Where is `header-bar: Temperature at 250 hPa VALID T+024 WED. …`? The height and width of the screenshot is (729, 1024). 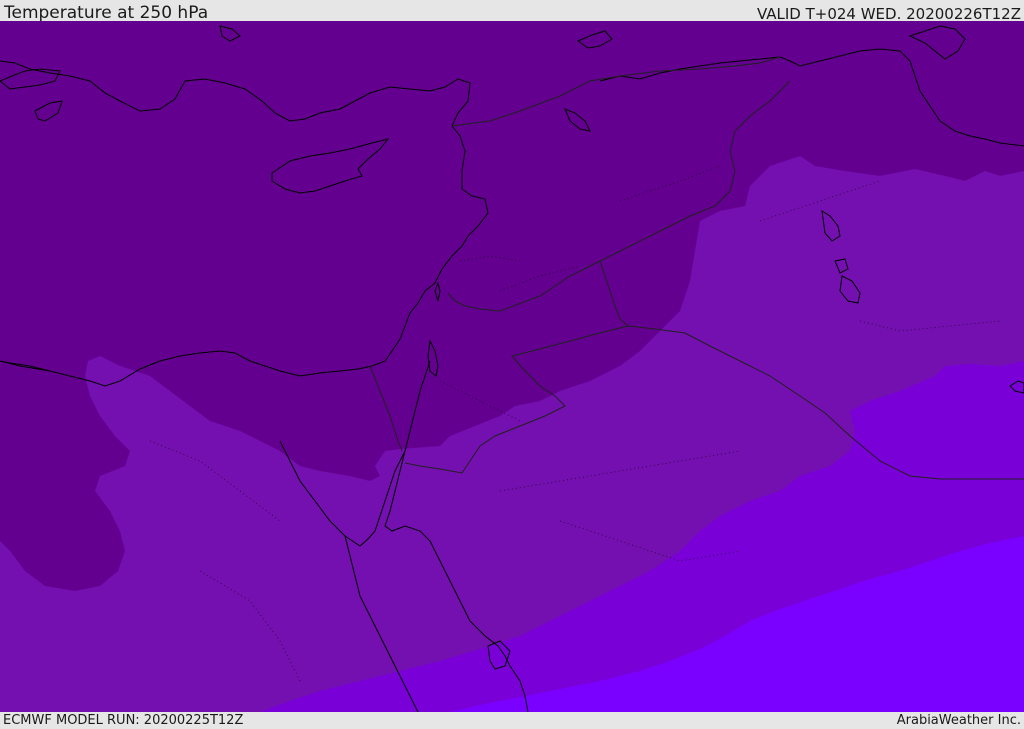
header-bar: Temperature at 250 hPa VALID T+024 WED. … is located at coordinates (512, 11).